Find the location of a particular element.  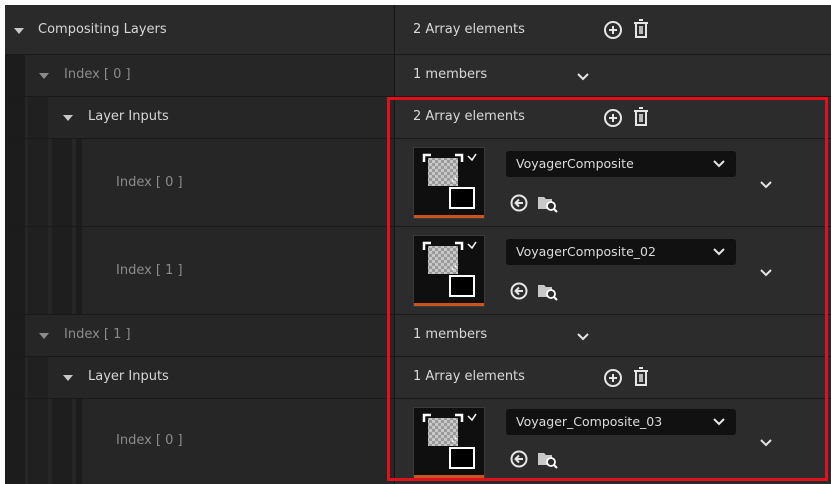

compositing-layers-value-cell: 2 Array elements is located at coordinates (613, 29).